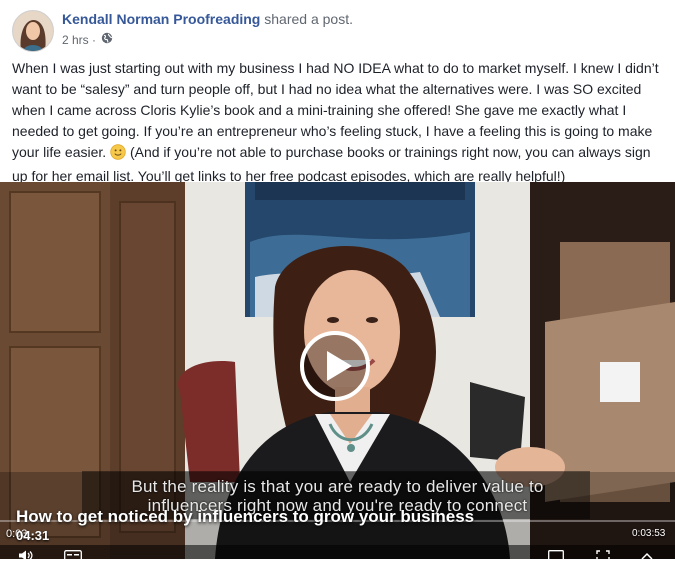 This screenshot has height=566, width=675. Describe the element at coordinates (33, 535) in the screenshot. I see `video-duration: 04:31` at that location.